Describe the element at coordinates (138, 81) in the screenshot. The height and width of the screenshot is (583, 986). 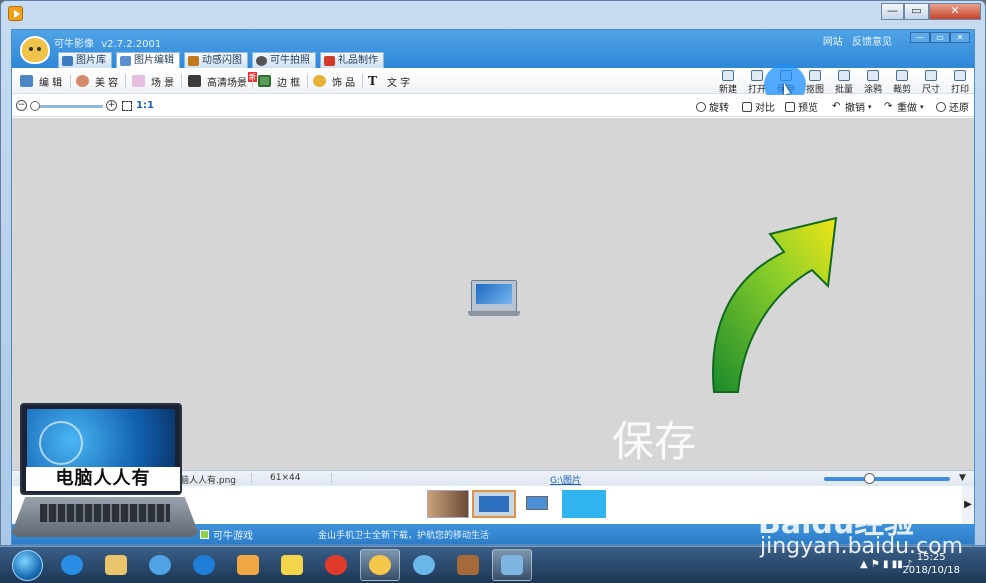
I see `scene-icon` at that location.